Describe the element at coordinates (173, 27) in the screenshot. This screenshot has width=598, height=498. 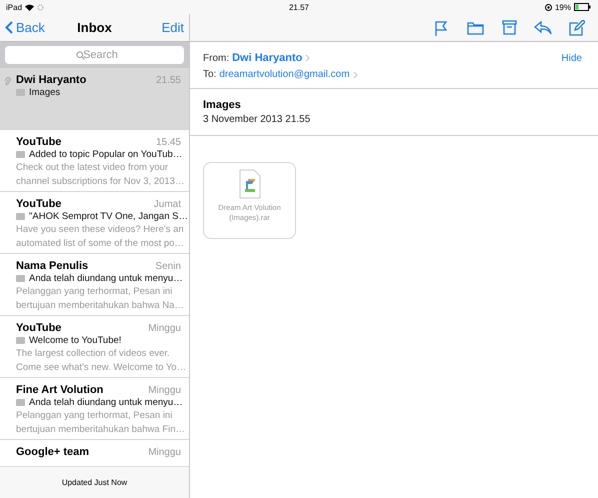
I see `edit-button: Edit` at that location.